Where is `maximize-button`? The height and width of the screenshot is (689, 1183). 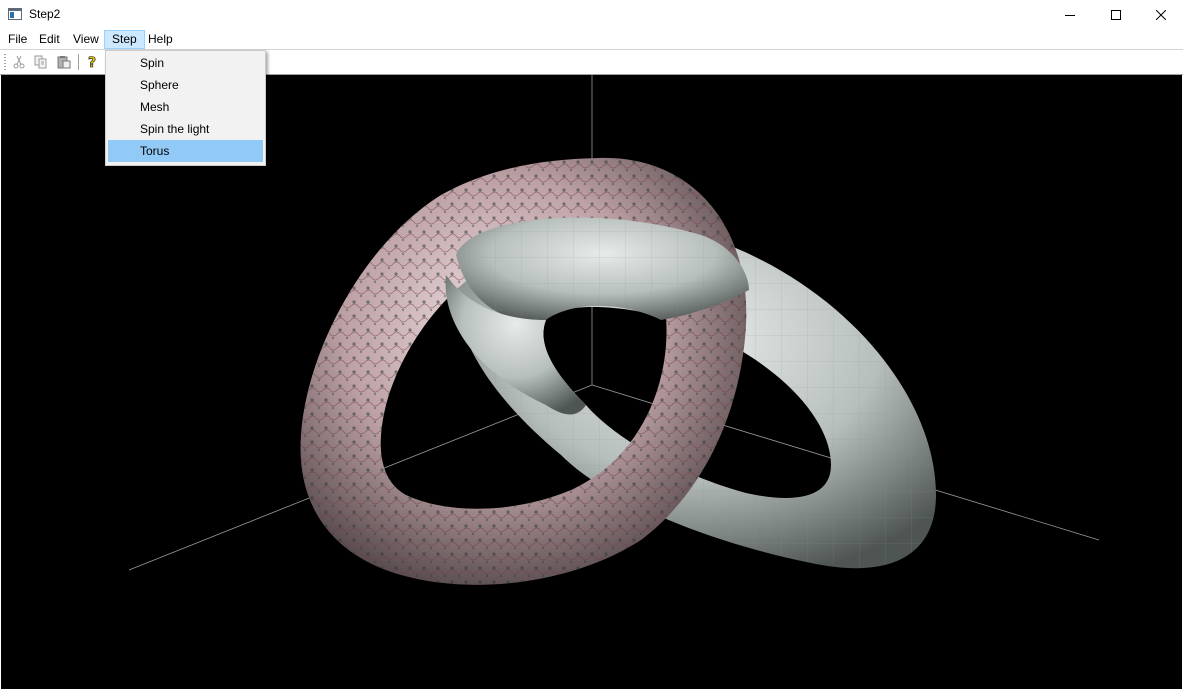 maximize-button is located at coordinates (1116, 14).